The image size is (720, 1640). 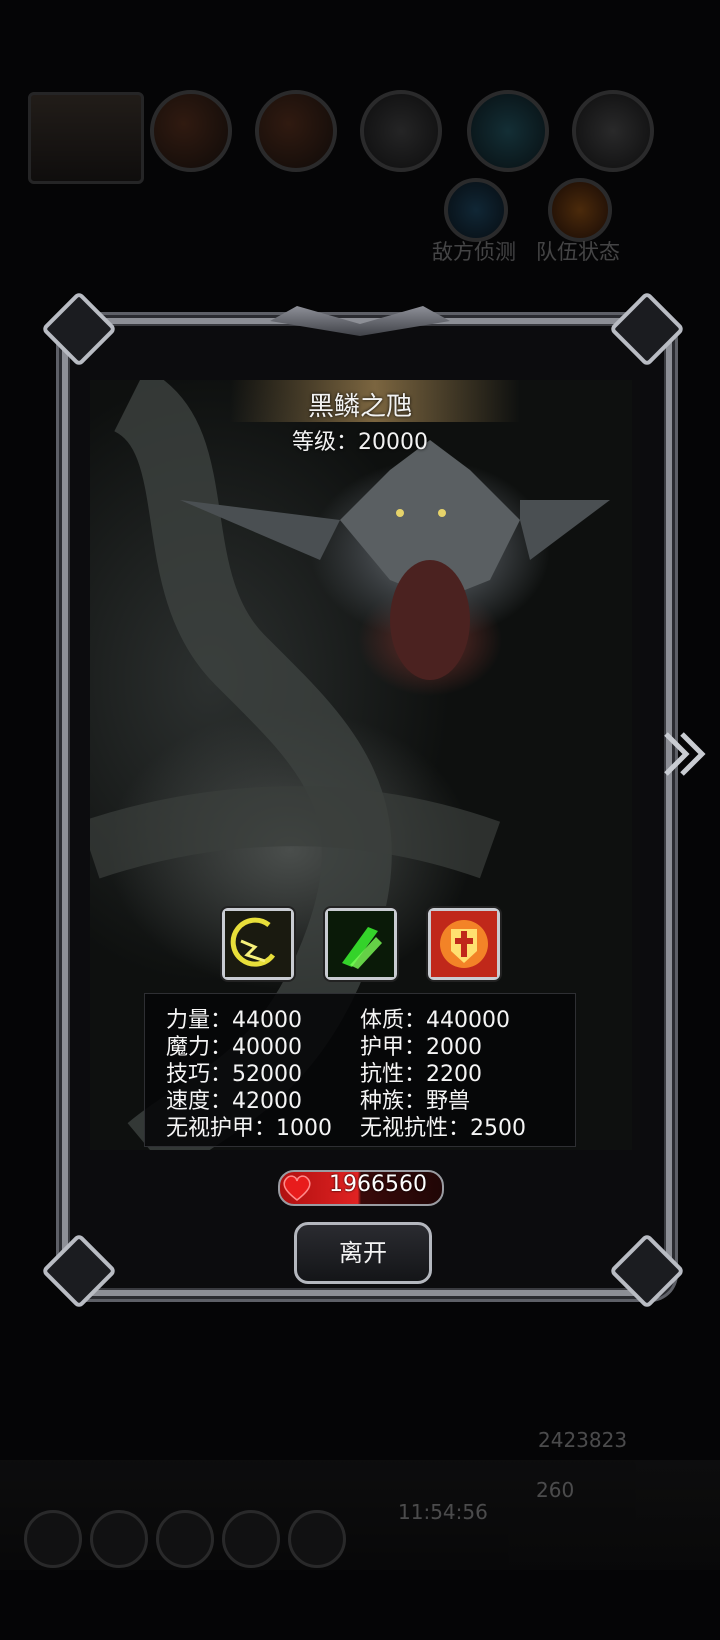 I want to click on level-value: 20000, so click(x=393, y=442).